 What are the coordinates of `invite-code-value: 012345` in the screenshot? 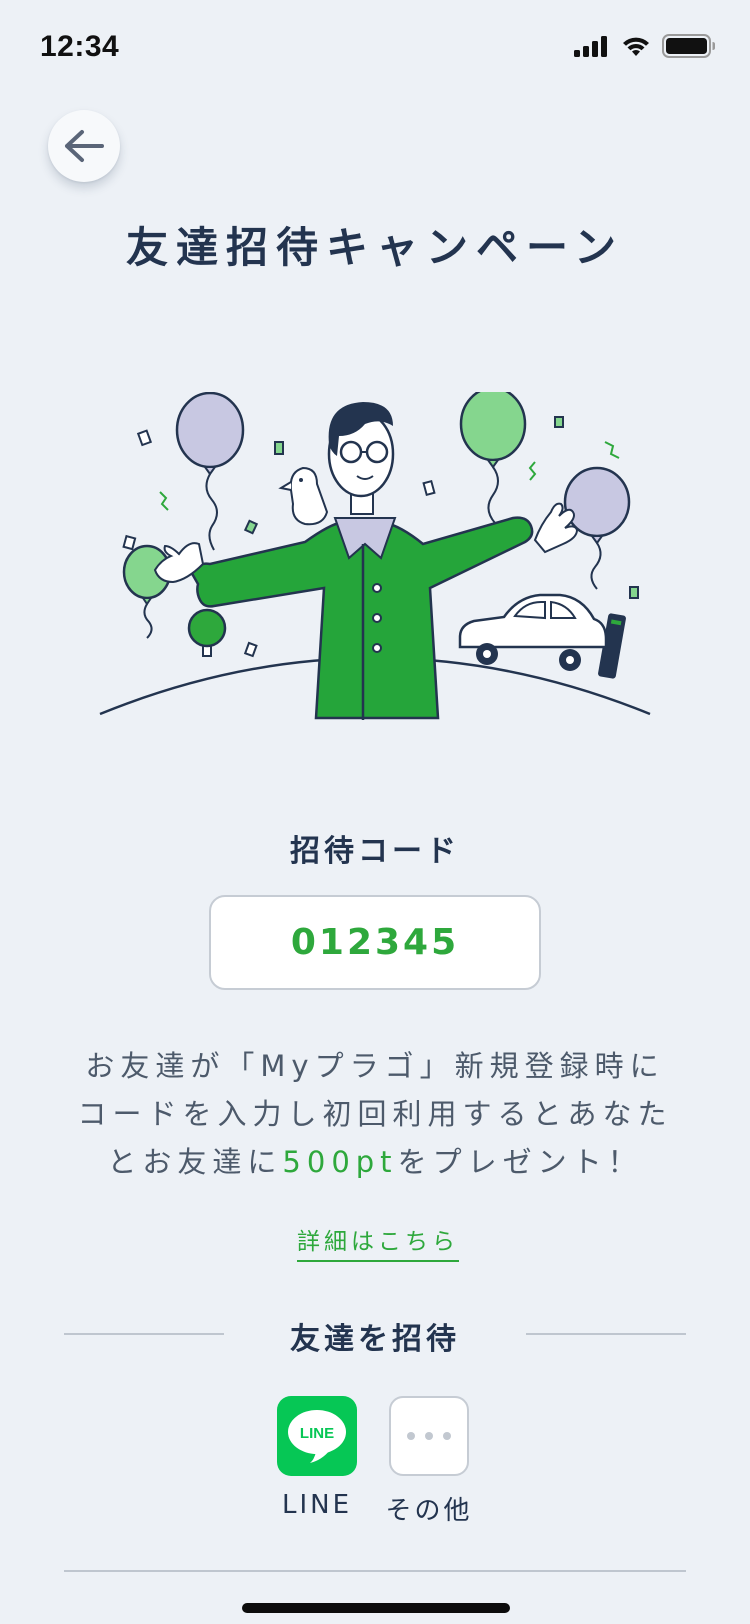 It's located at (375, 942).